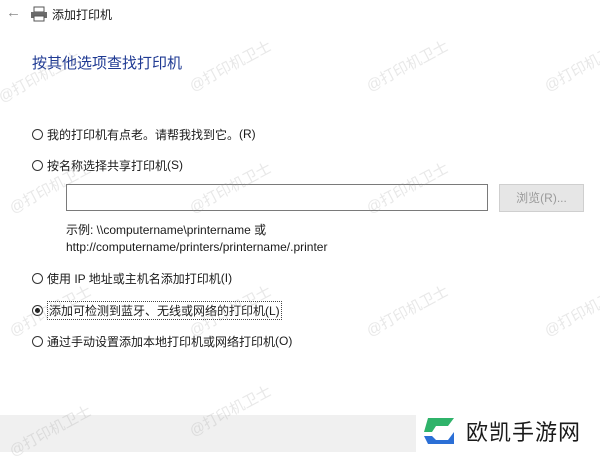 The height and width of the screenshot is (461, 600). What do you see at coordinates (277, 197) in the screenshot?
I see `share-printer-input` at bounding box center [277, 197].